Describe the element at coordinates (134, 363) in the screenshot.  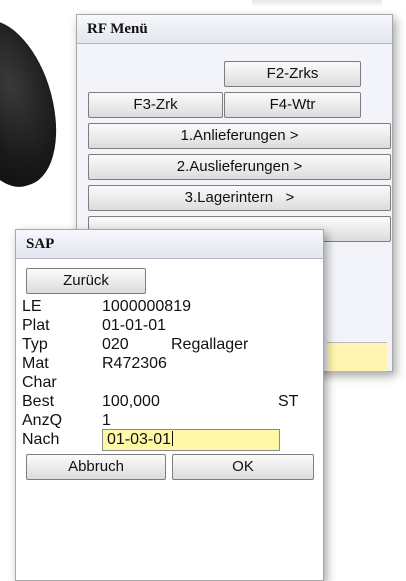
I see `mat-value: R472306` at that location.